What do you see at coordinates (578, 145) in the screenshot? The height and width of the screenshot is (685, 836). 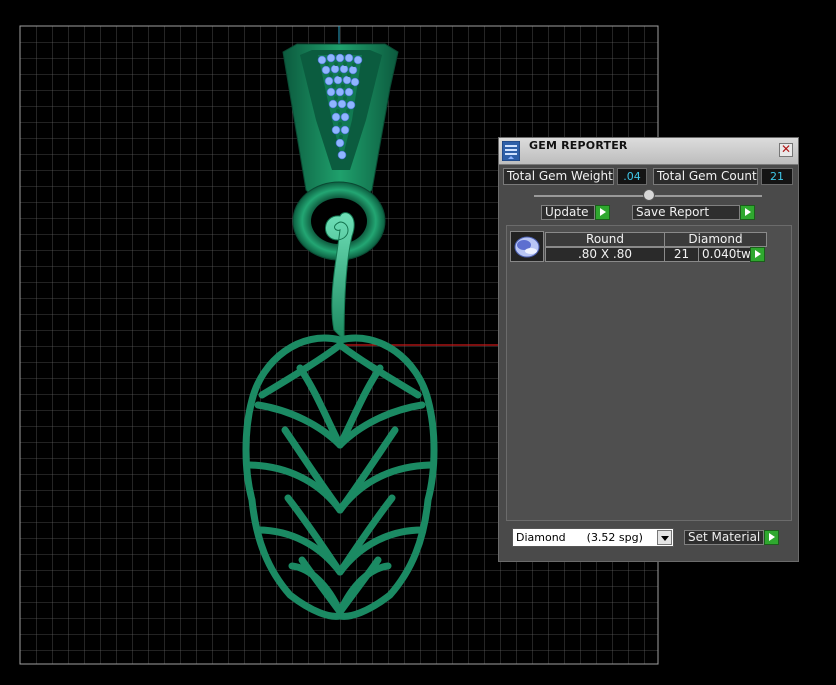 I see `panel-title: GEM REPORTER` at bounding box center [578, 145].